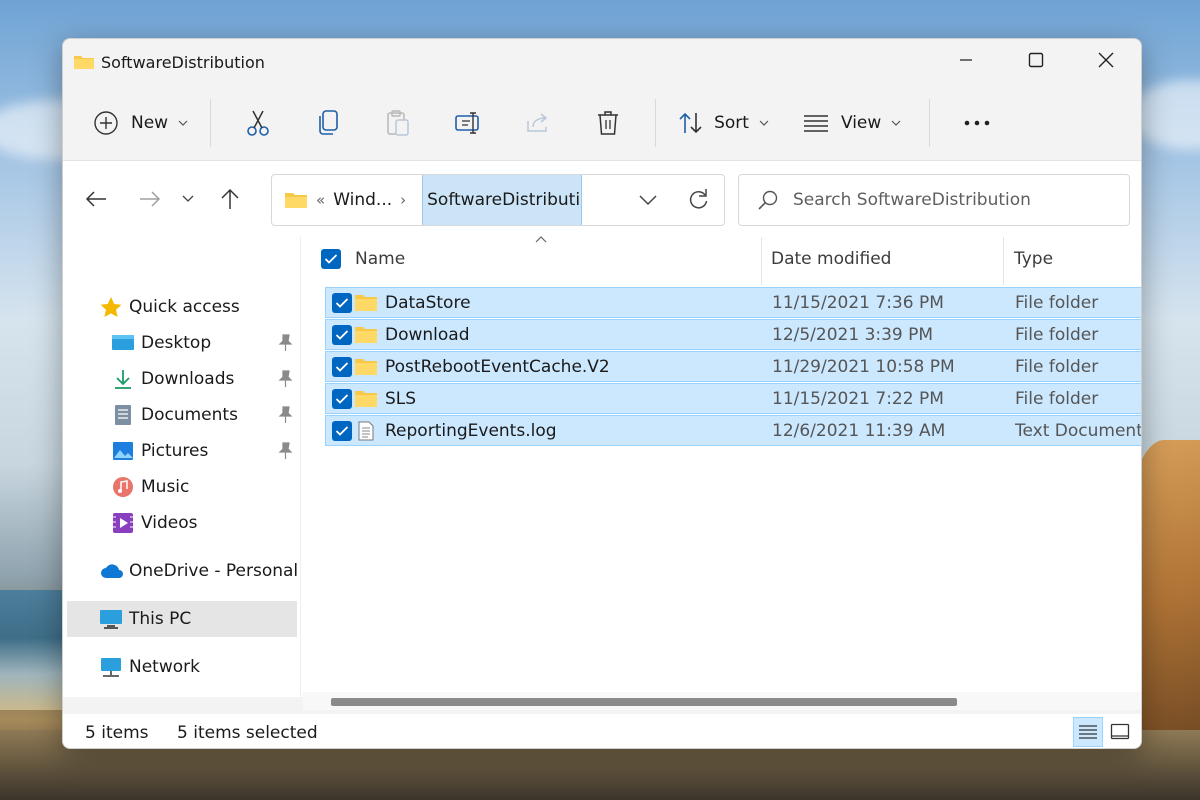 This screenshot has height=800, width=1200. What do you see at coordinates (831, 259) in the screenshot?
I see `column-header-date: Date modified` at bounding box center [831, 259].